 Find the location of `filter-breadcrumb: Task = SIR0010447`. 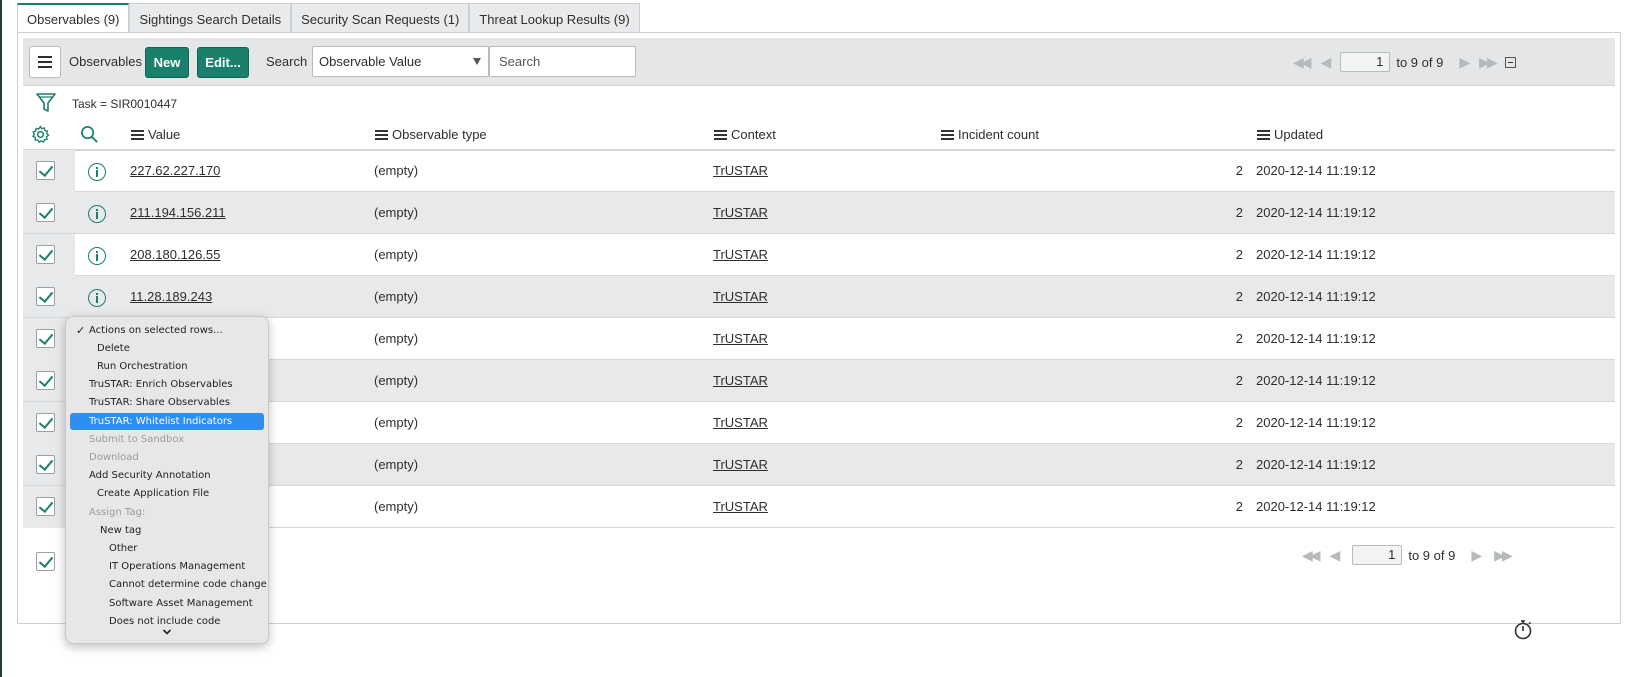

filter-breadcrumb: Task = SIR0010447 is located at coordinates (124, 104).